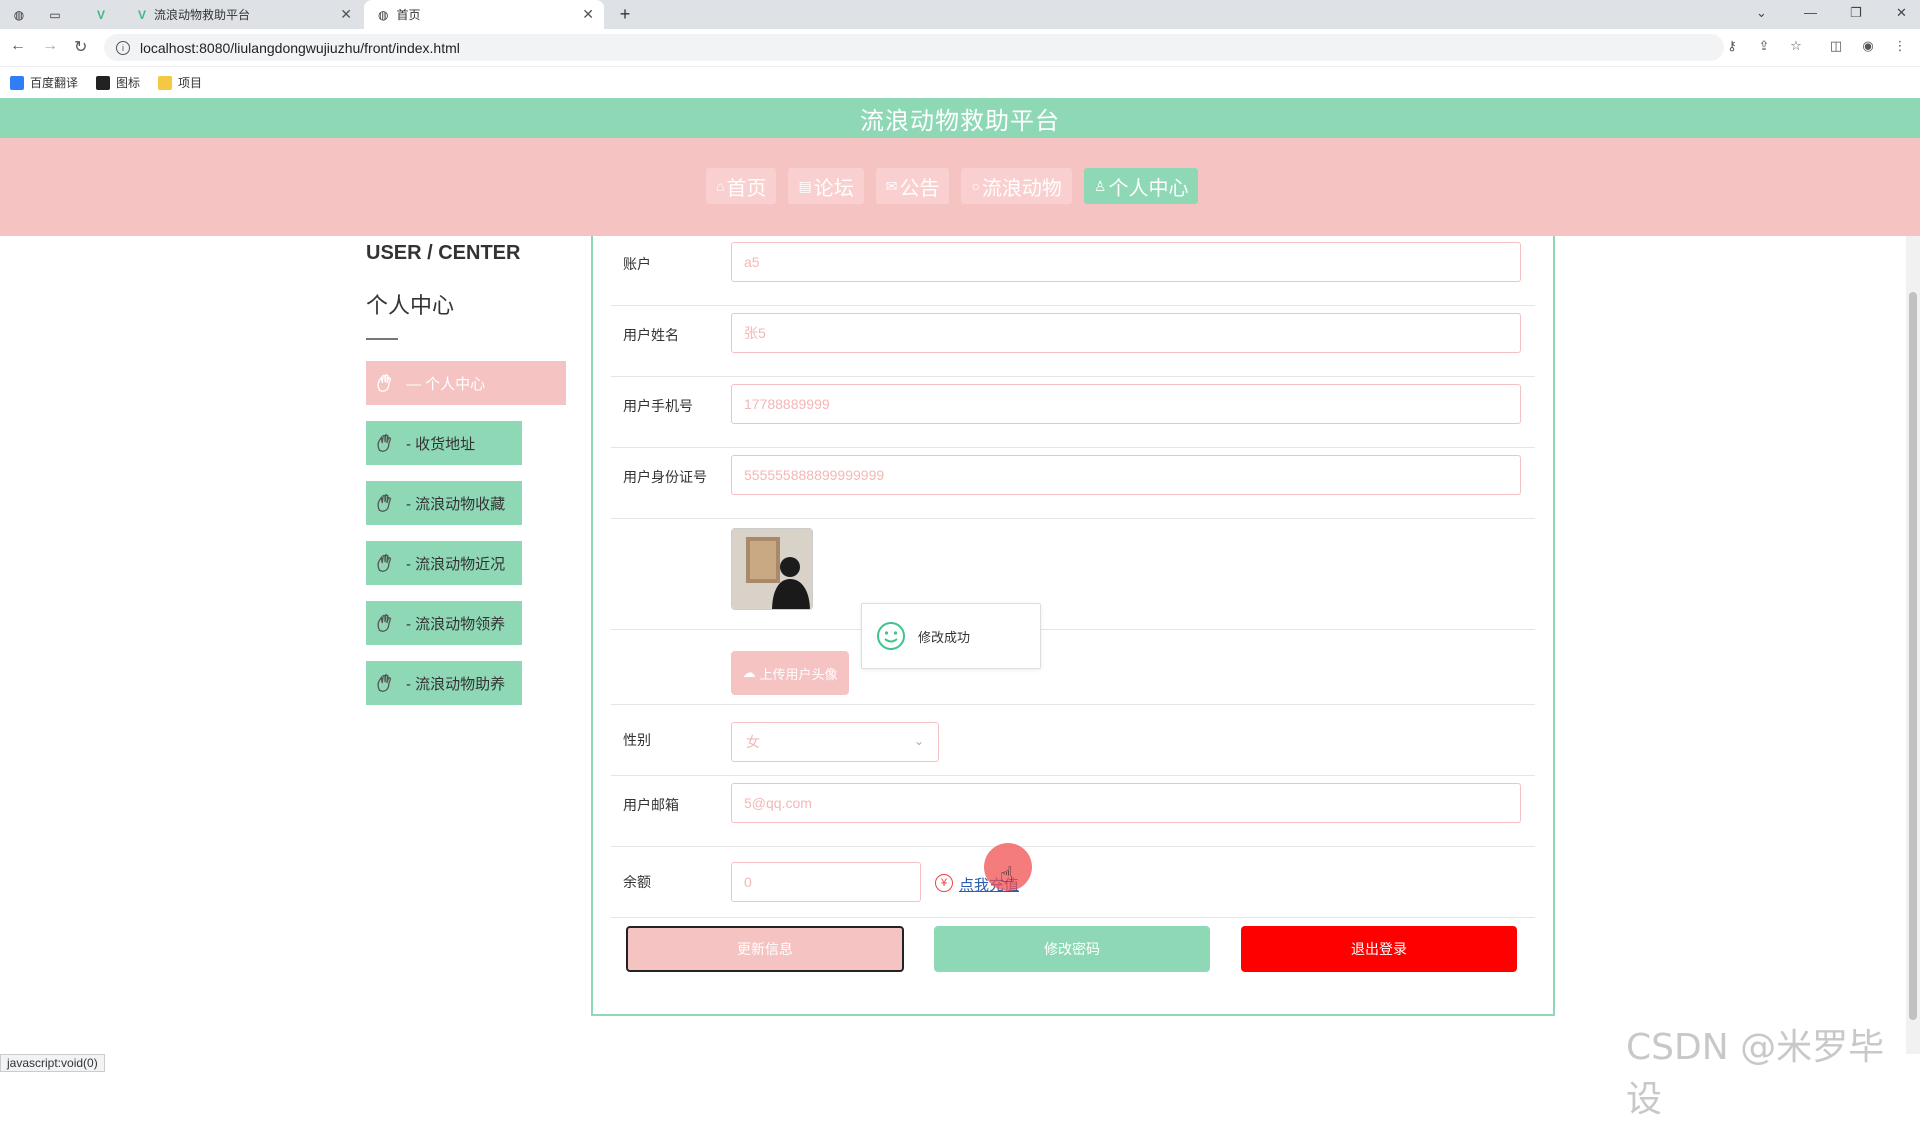 This screenshot has height=1122, width=1920. What do you see at coordinates (798, 674) in the screenshot?
I see `upload-label: 上传用户头像` at bounding box center [798, 674].